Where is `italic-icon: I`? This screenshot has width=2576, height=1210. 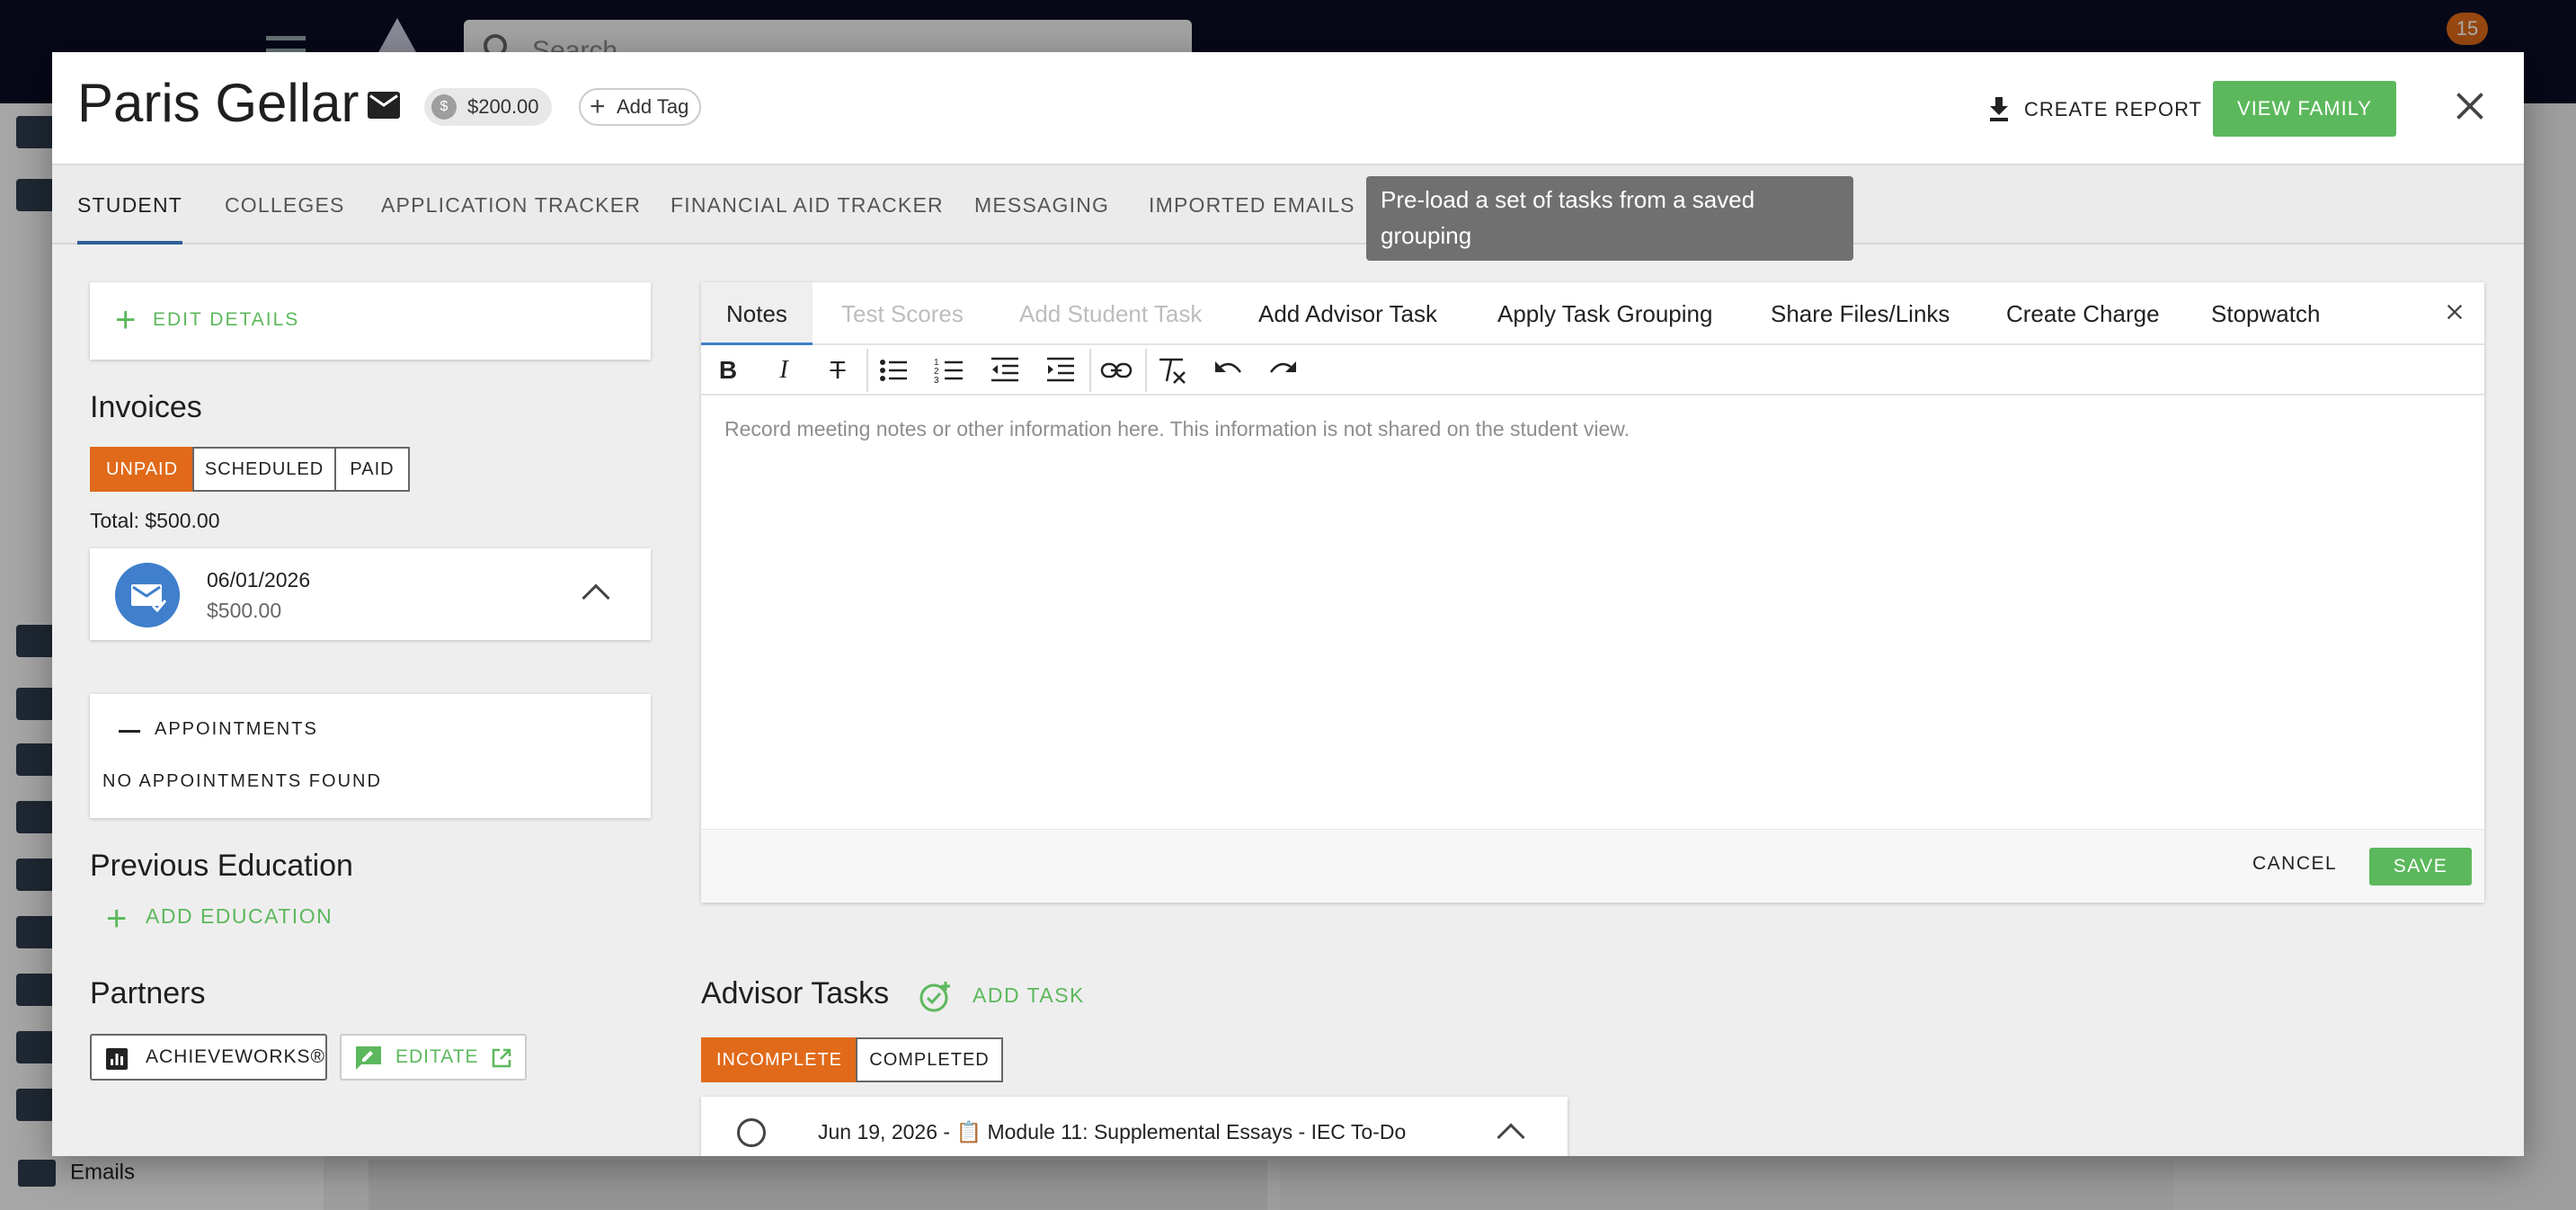
italic-icon: I is located at coordinates (784, 370).